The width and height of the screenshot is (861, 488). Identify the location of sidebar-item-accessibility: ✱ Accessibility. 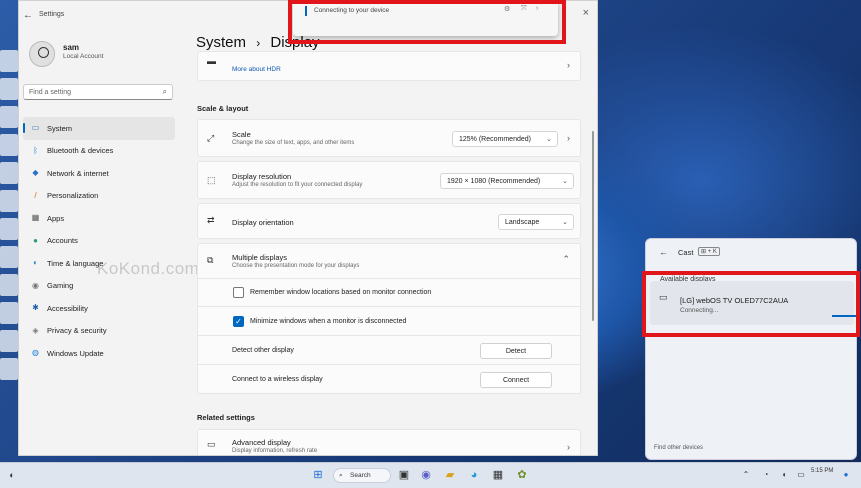
(99, 308).